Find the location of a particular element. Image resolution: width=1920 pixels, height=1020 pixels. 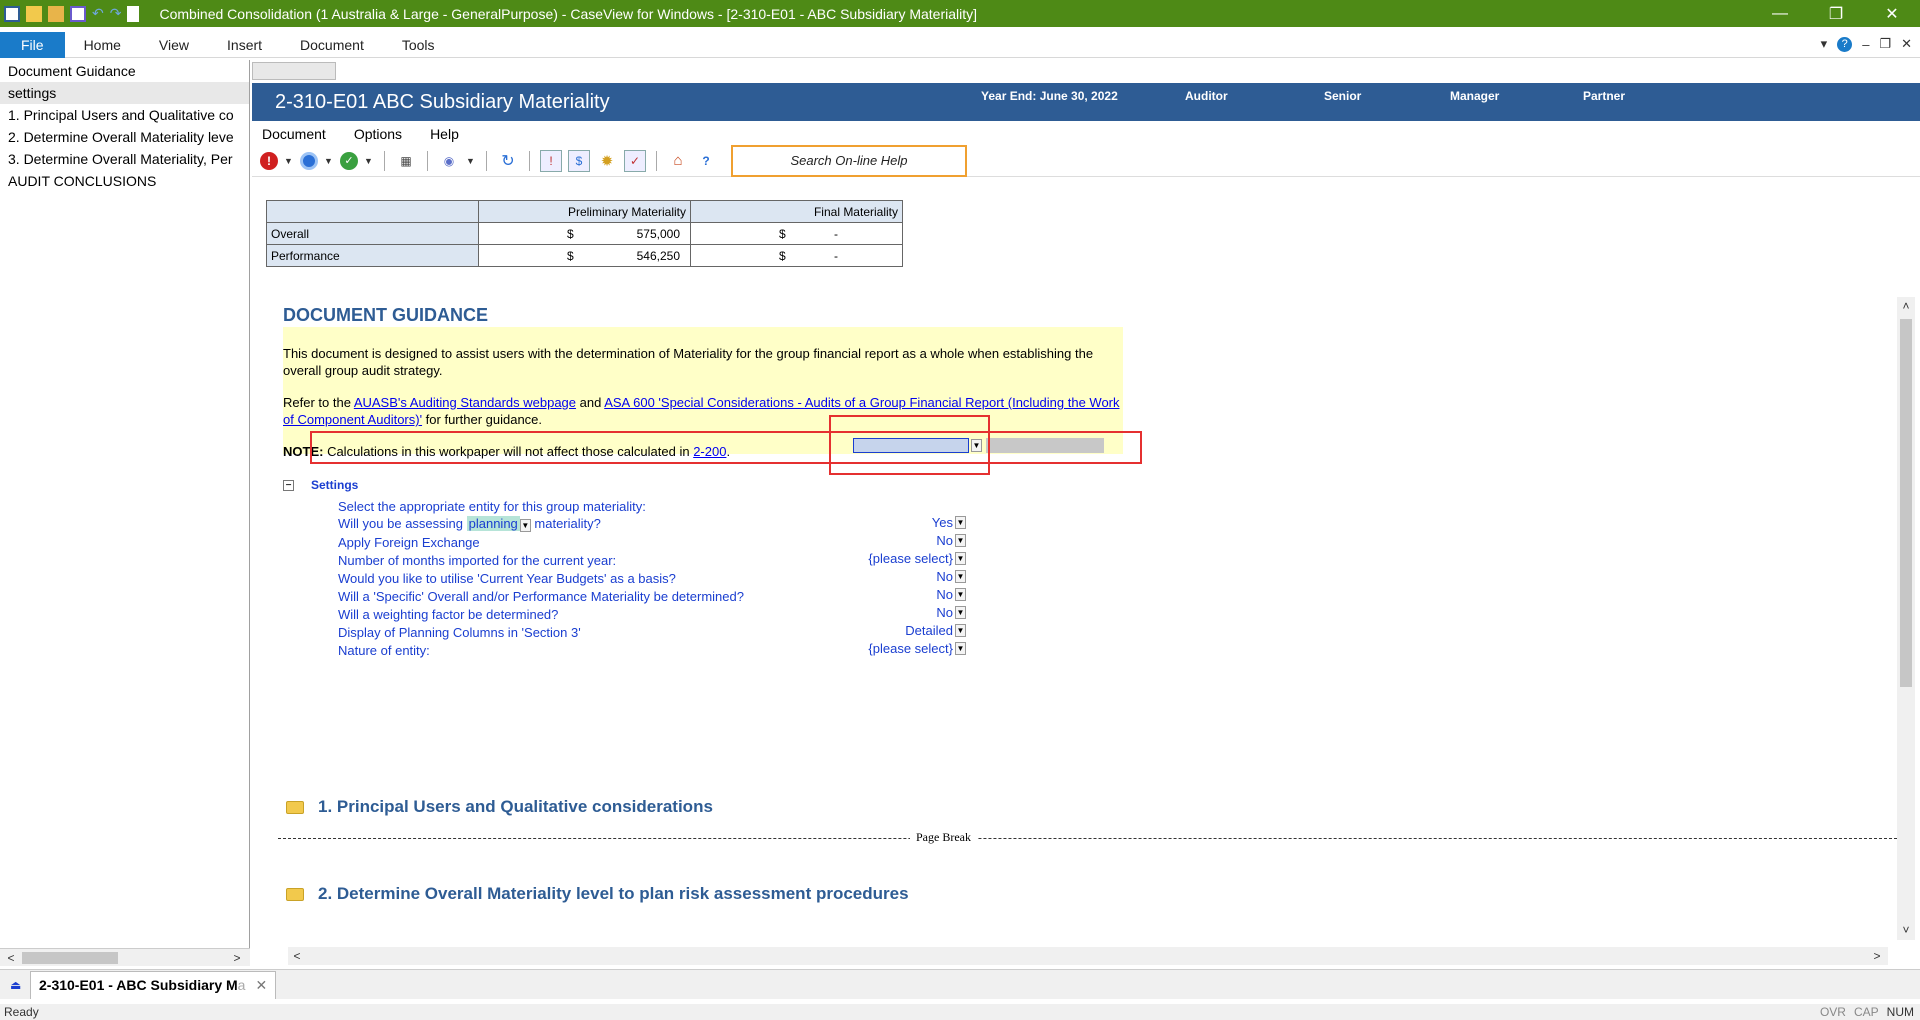

close-button: ✕ is located at coordinates (1892, 13).